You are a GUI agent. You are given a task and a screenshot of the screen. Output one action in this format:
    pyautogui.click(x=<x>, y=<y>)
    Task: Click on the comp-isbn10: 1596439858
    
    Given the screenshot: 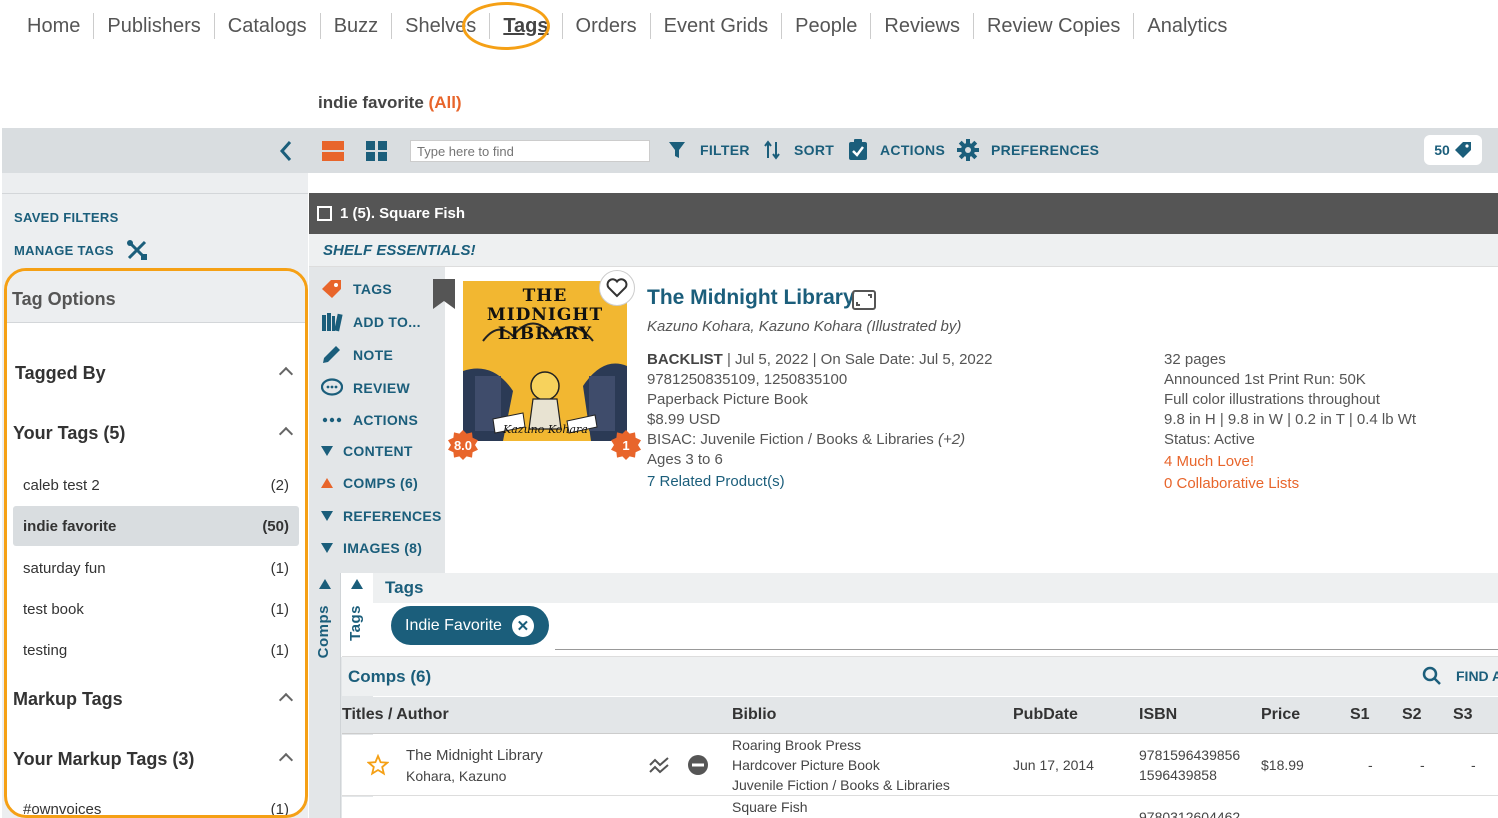 What is the action you would take?
    pyautogui.click(x=1178, y=775)
    